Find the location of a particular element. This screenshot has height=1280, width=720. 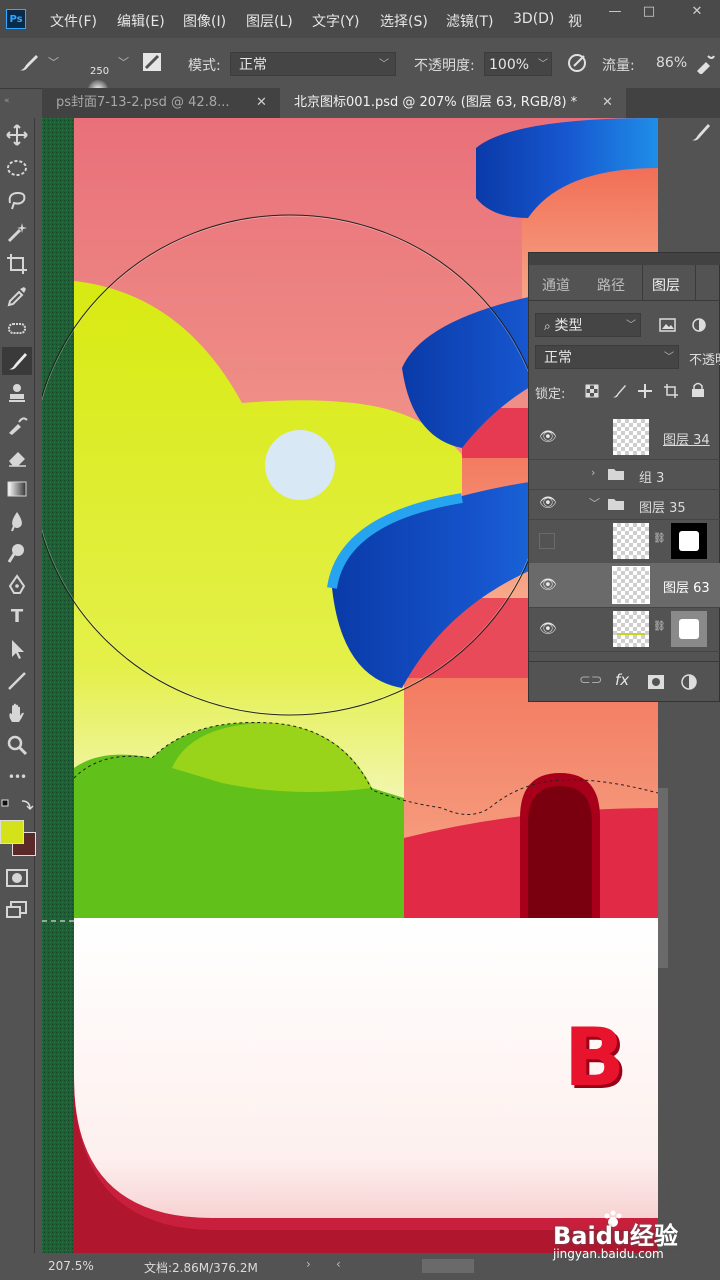

tab-beijing-icon: 北京图标001.psd @ 207% (图层 63, RGB/8) * ✕ is located at coordinates (453, 103).